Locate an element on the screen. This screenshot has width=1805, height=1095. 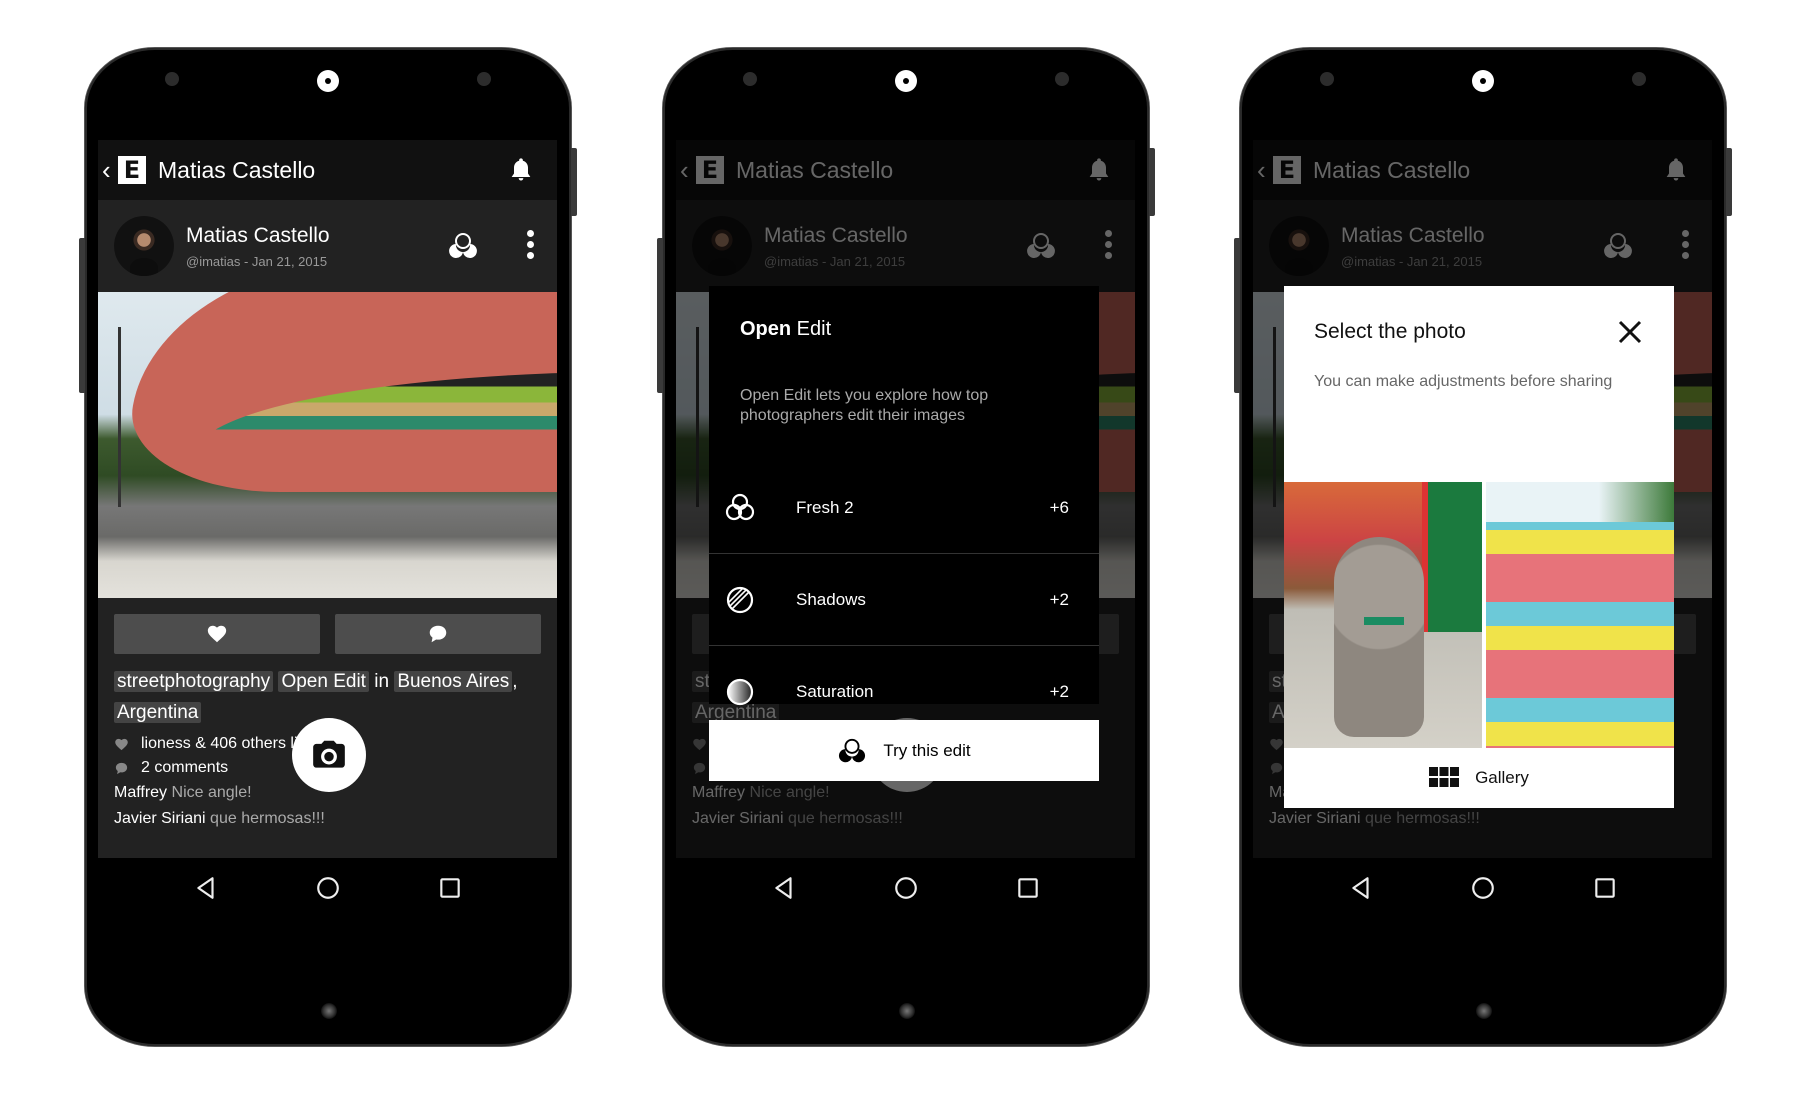
saturation-icon is located at coordinates (740, 691).